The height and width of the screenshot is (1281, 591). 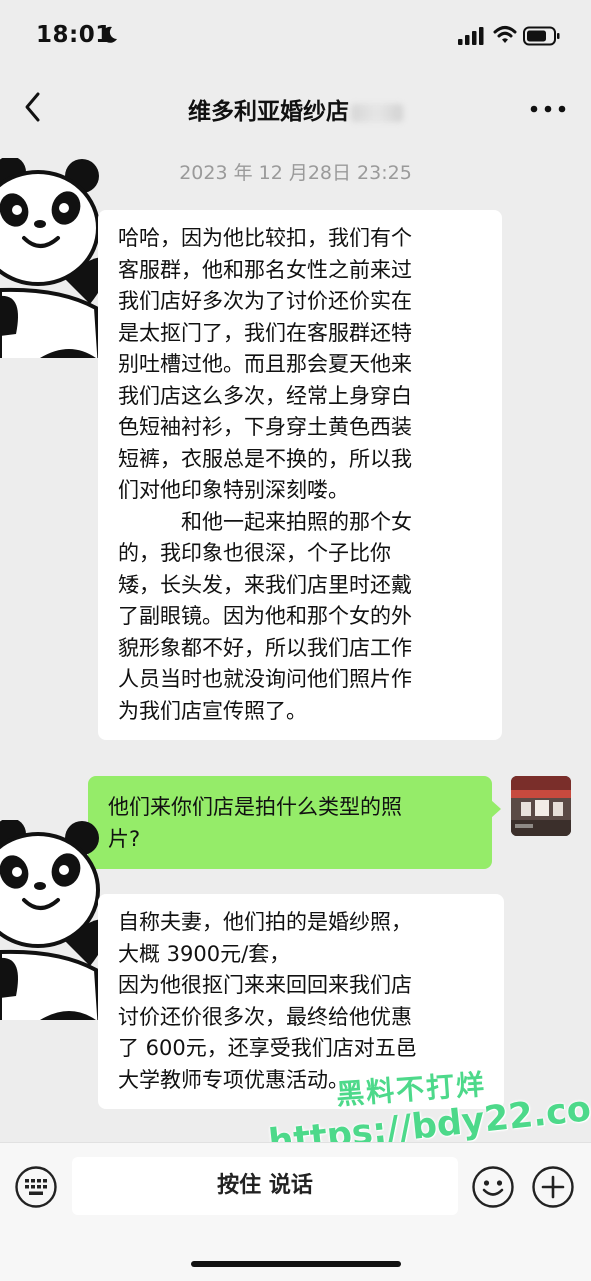 I want to click on message-line: 了副眼镜。因为他和那个女的外, so click(x=265, y=616).